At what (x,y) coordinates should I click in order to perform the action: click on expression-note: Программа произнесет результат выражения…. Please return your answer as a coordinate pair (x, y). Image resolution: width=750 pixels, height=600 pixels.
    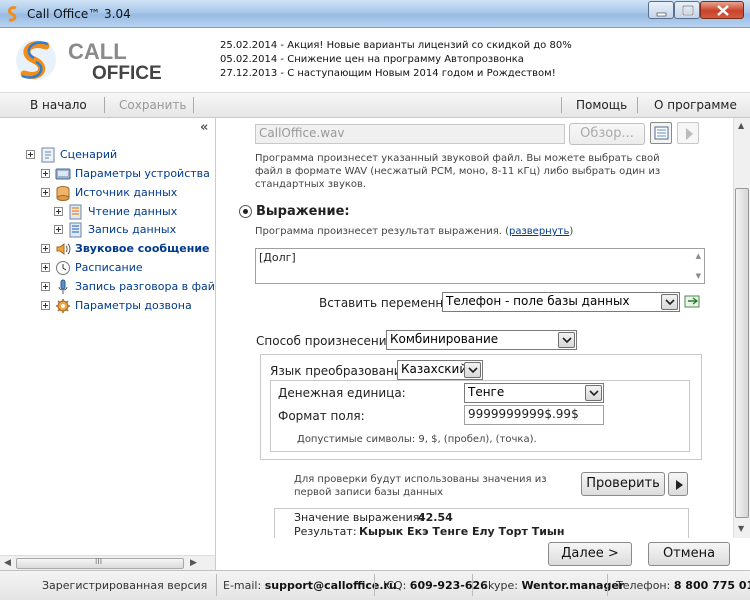
    Looking at the image, I should click on (475, 231).